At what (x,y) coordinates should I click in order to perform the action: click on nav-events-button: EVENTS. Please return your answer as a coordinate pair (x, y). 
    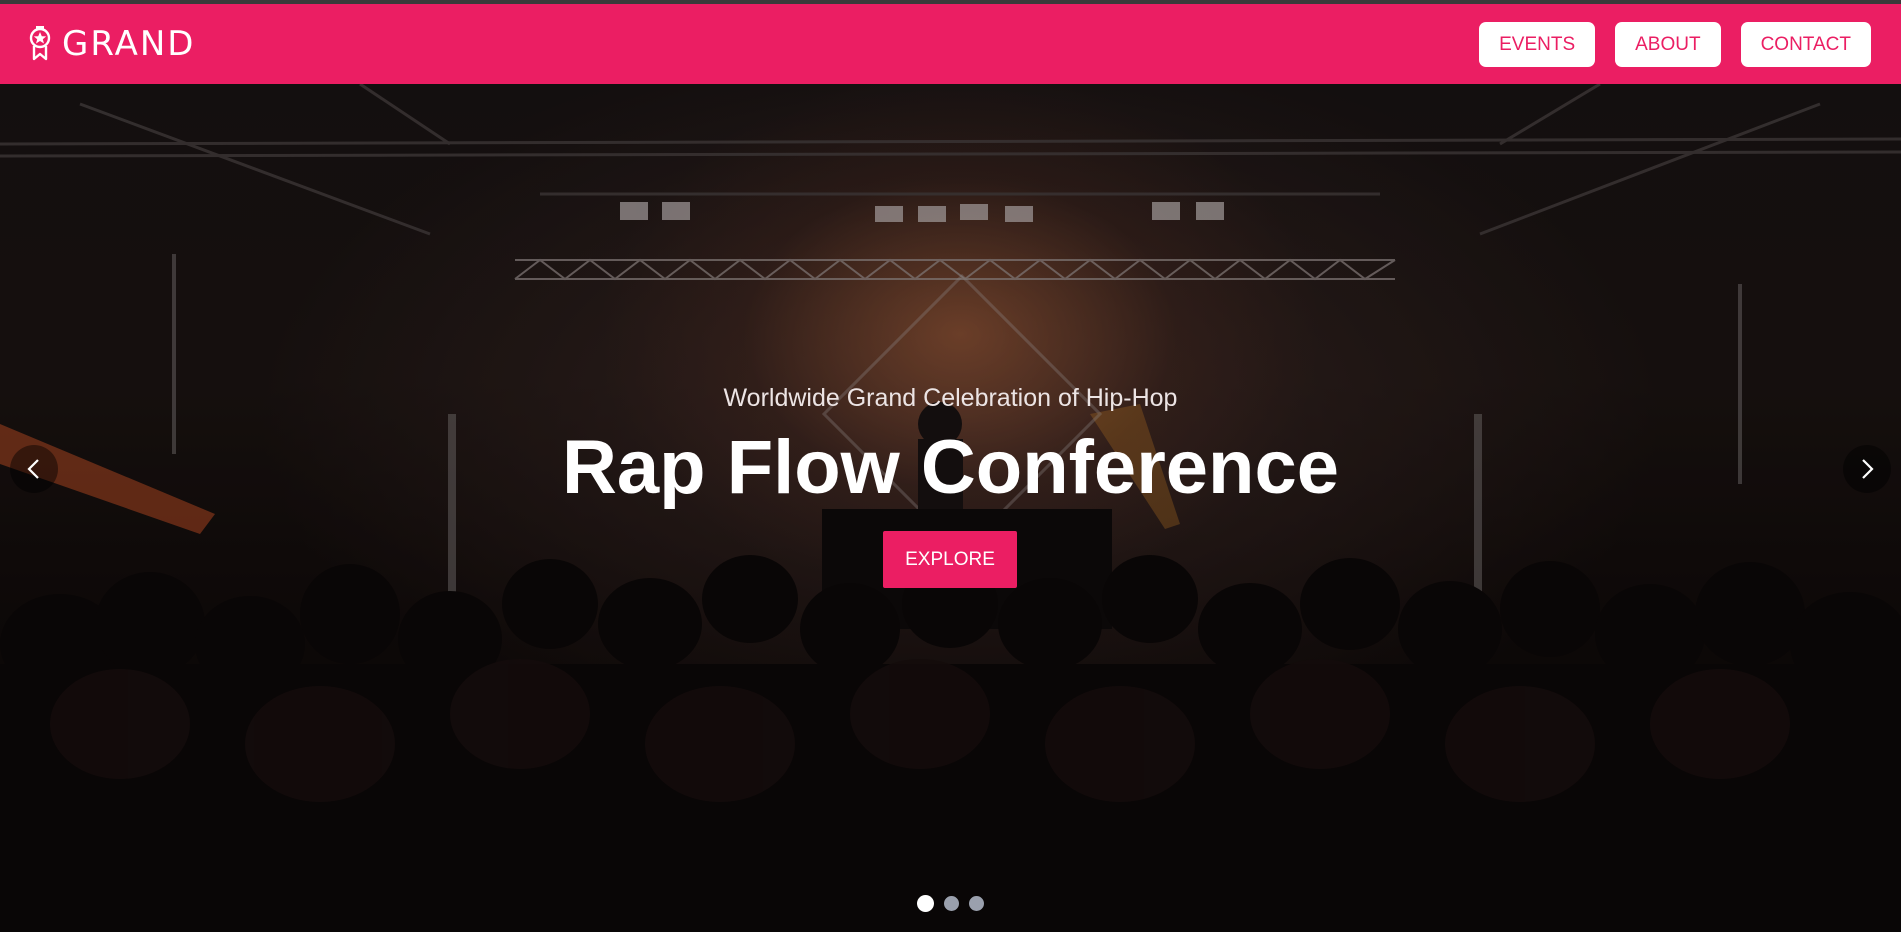
    Looking at the image, I should click on (1537, 44).